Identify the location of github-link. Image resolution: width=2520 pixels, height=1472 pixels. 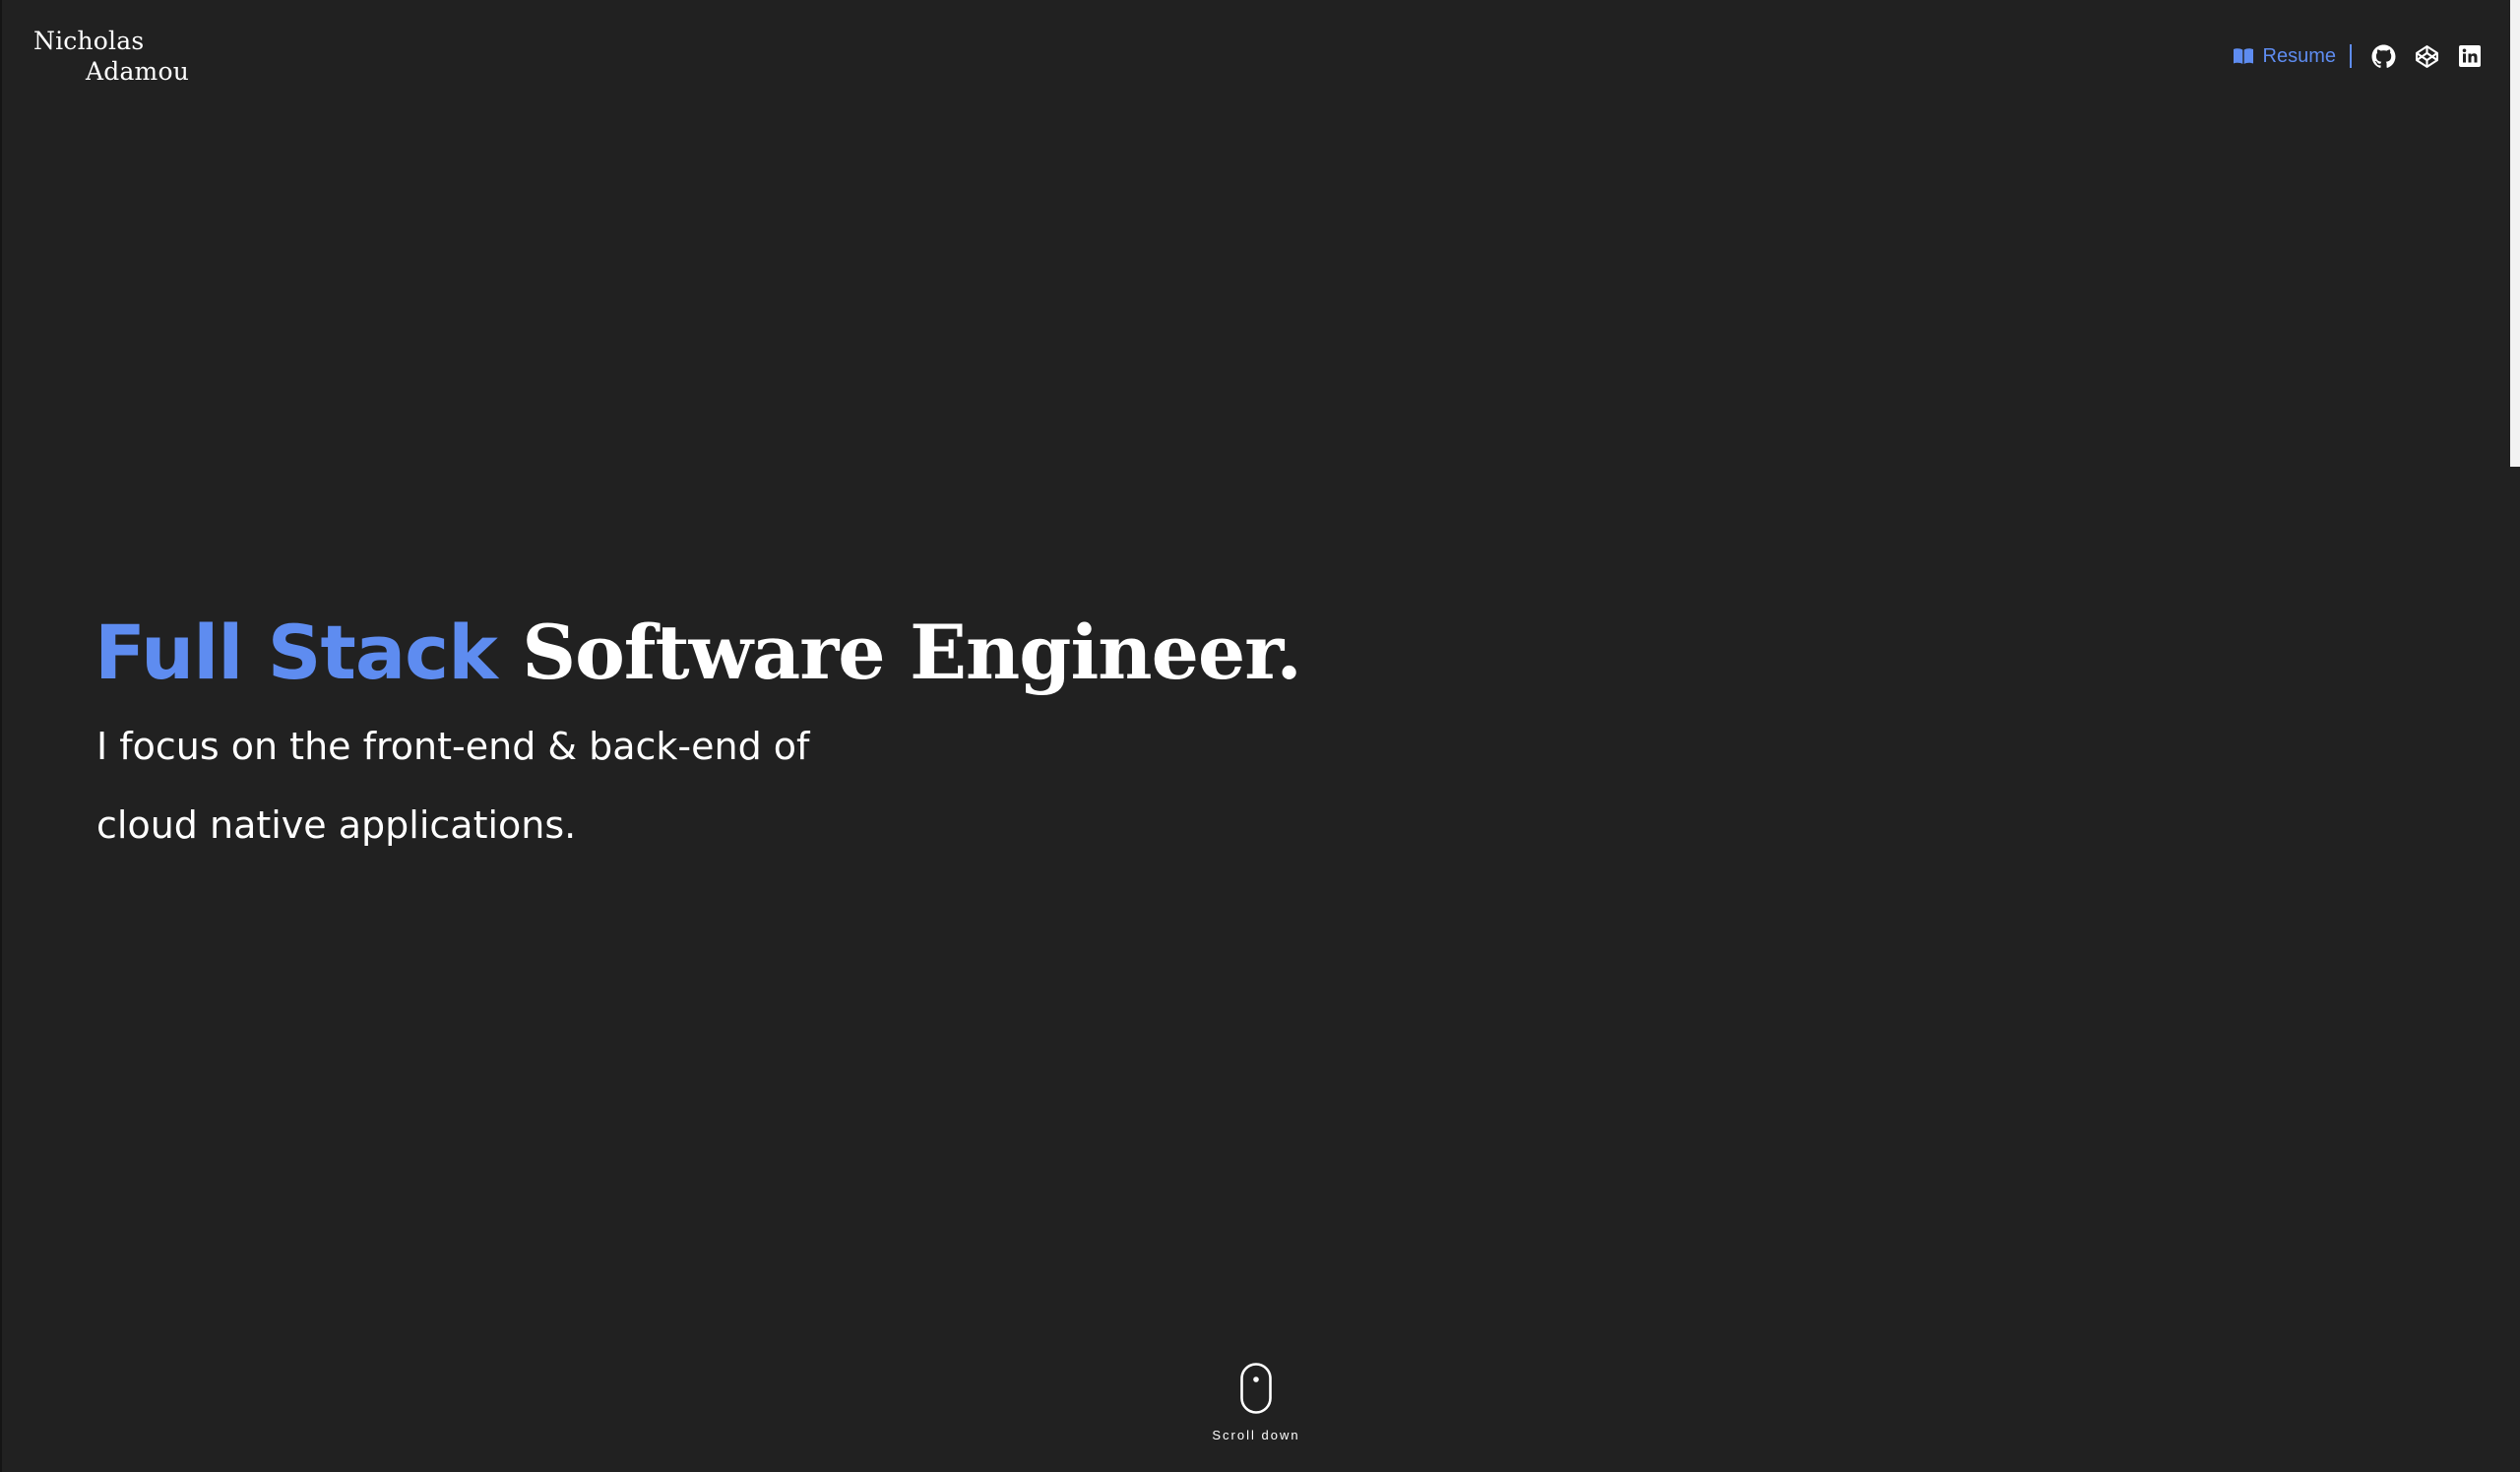
(2383, 56).